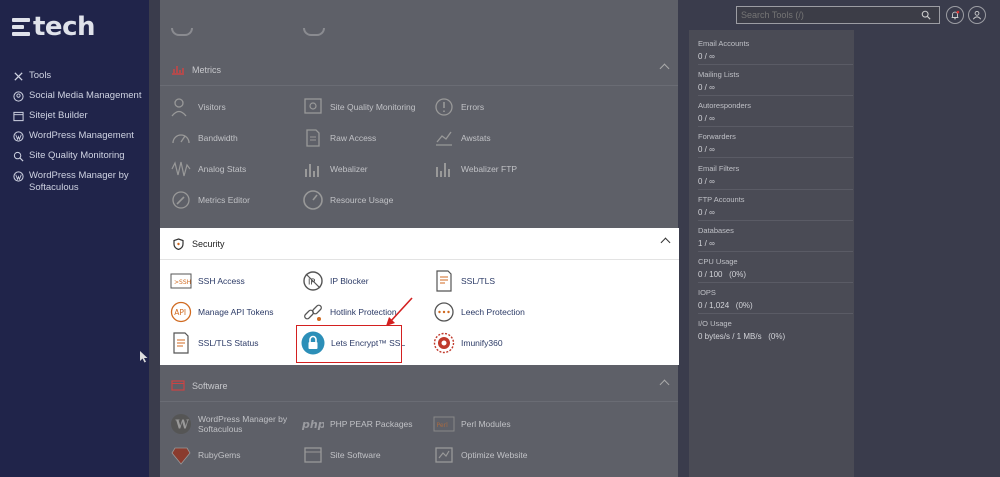 This screenshot has width=1000, height=477. Describe the element at coordinates (339, 138) in the screenshot. I see `tool-raw-access: Raw Access` at that location.